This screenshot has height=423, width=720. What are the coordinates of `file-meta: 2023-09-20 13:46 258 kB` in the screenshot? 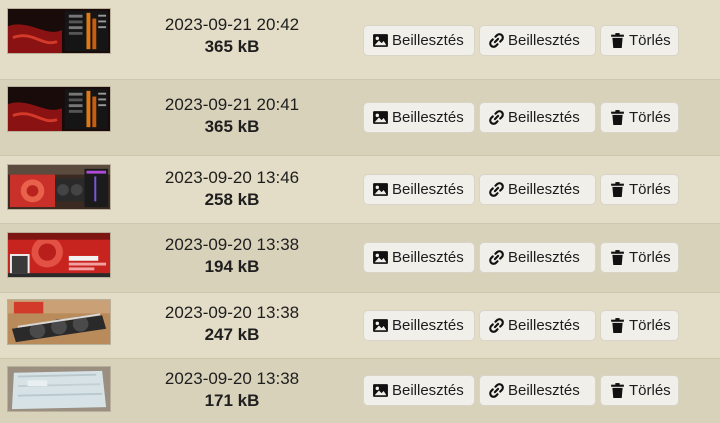 It's located at (232, 189).